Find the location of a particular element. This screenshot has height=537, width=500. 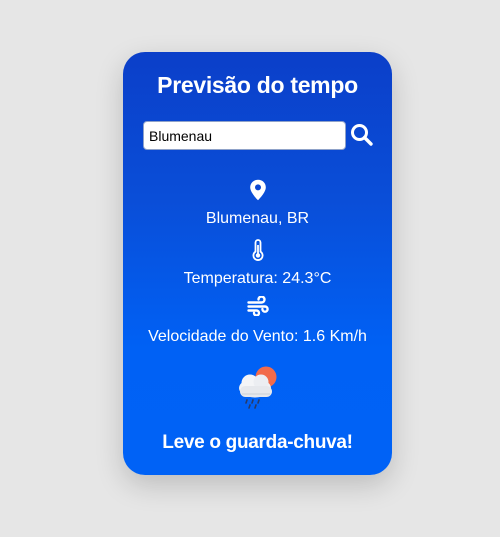

wind-icon is located at coordinates (257, 306).